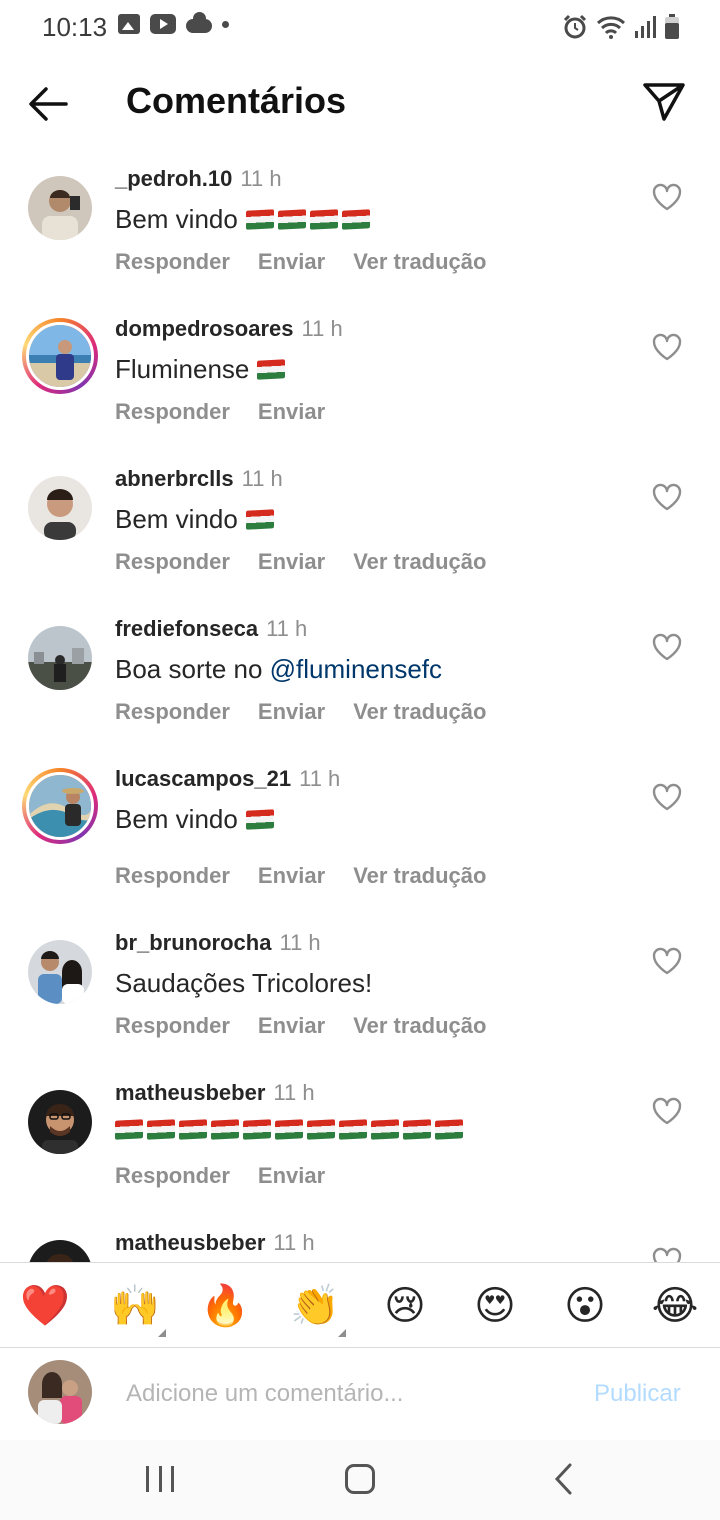 This screenshot has height=1520, width=720. What do you see at coordinates (672, 26) in the screenshot?
I see `battery-icon` at bounding box center [672, 26].